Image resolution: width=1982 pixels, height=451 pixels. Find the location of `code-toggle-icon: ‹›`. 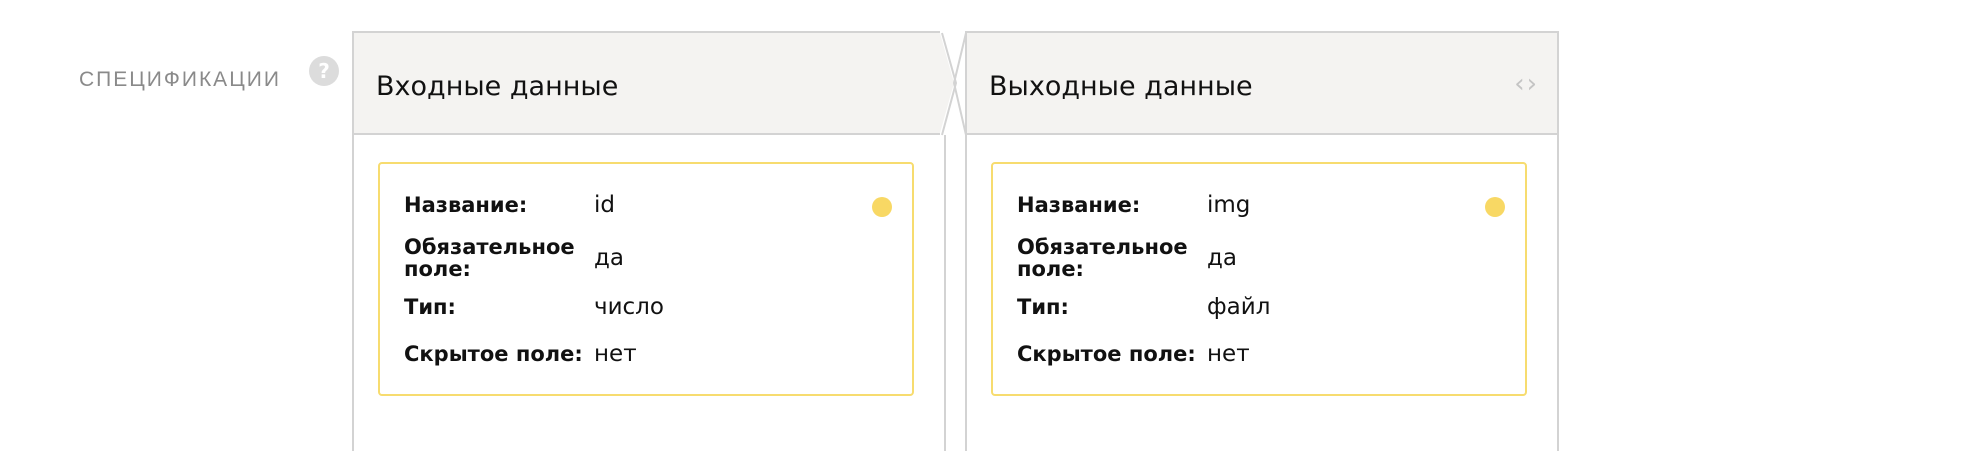

code-toggle-icon: ‹› is located at coordinates (1526, 84).